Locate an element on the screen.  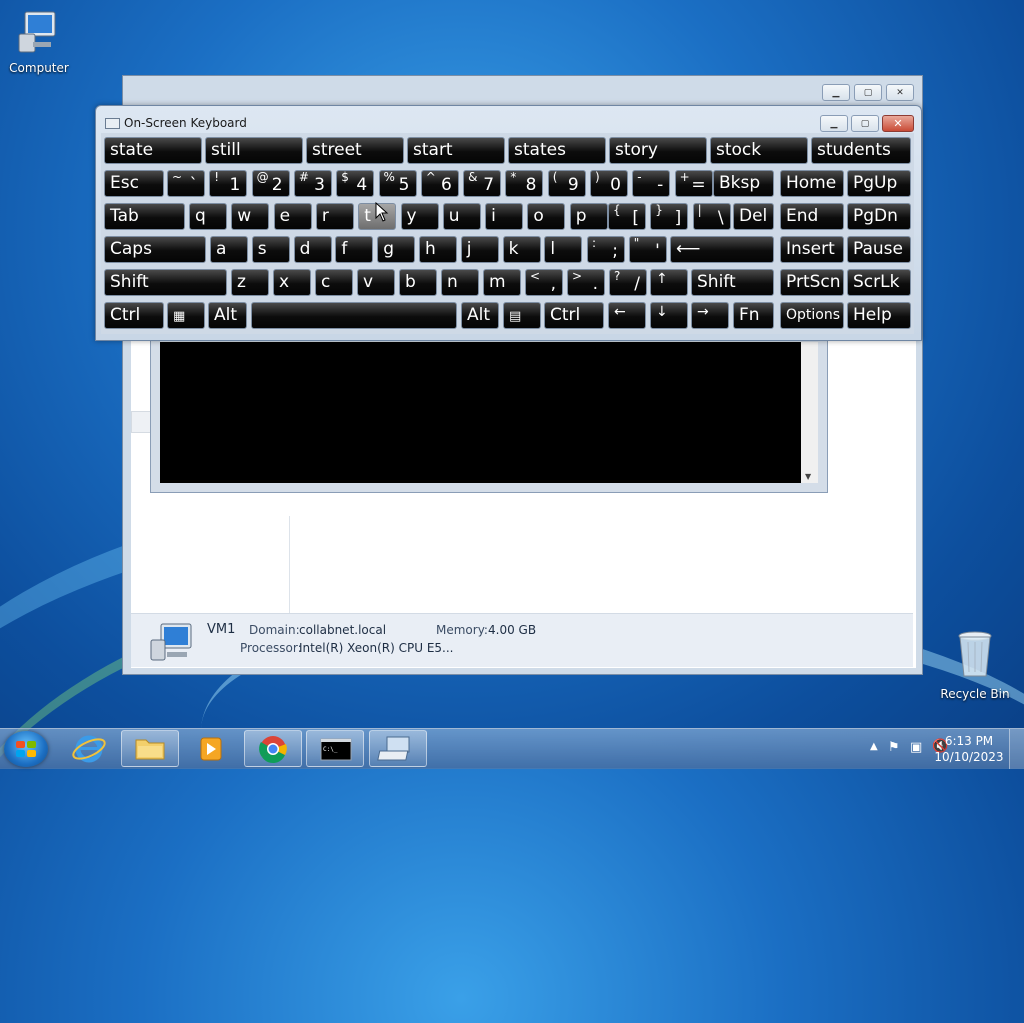
number-key: $4 is located at coordinates (355, 183).